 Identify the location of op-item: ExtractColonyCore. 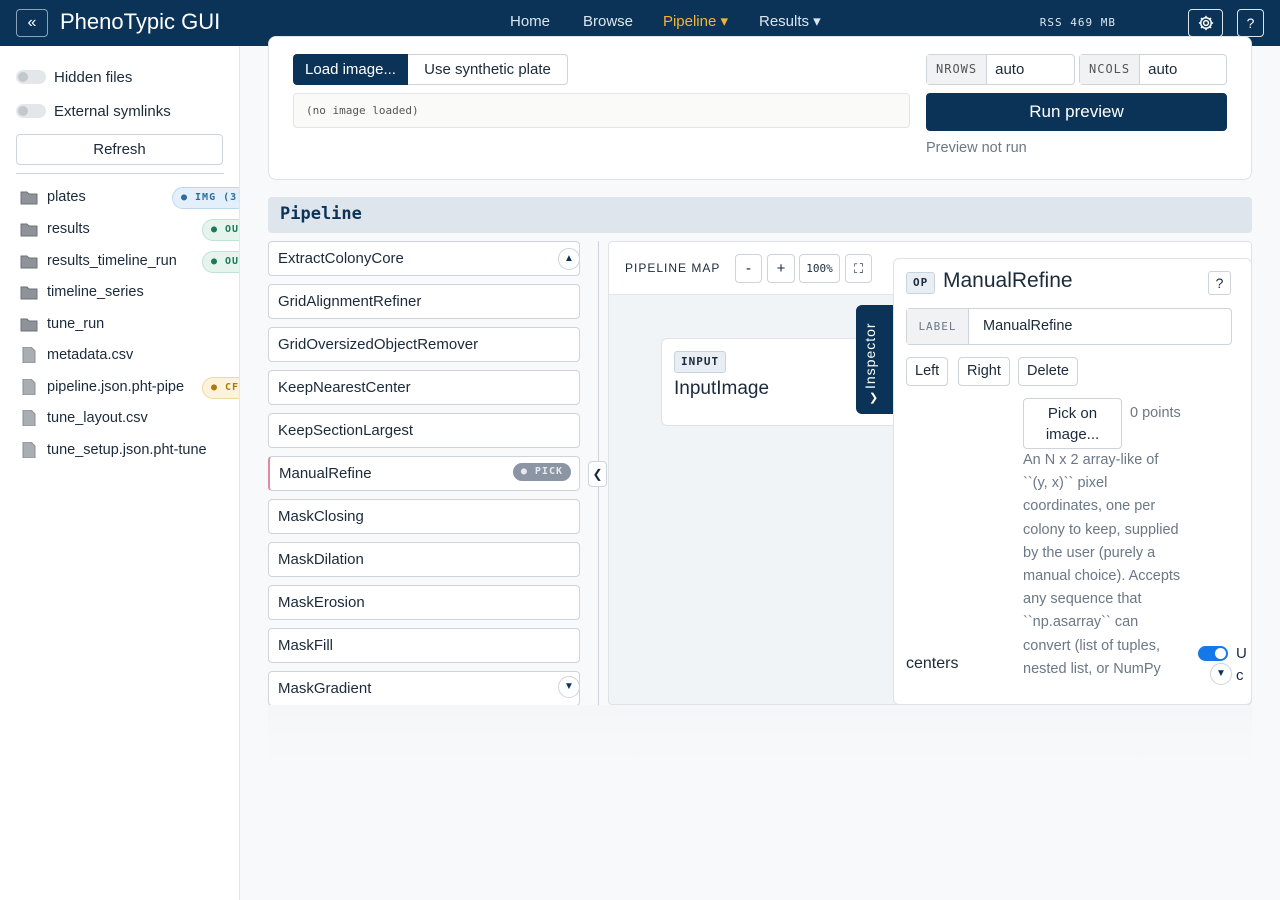
(424, 258).